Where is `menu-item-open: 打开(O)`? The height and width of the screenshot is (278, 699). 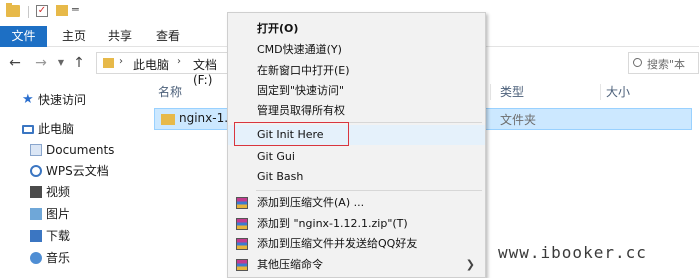
menu-item-open: 打开(O) is located at coordinates (356, 29).